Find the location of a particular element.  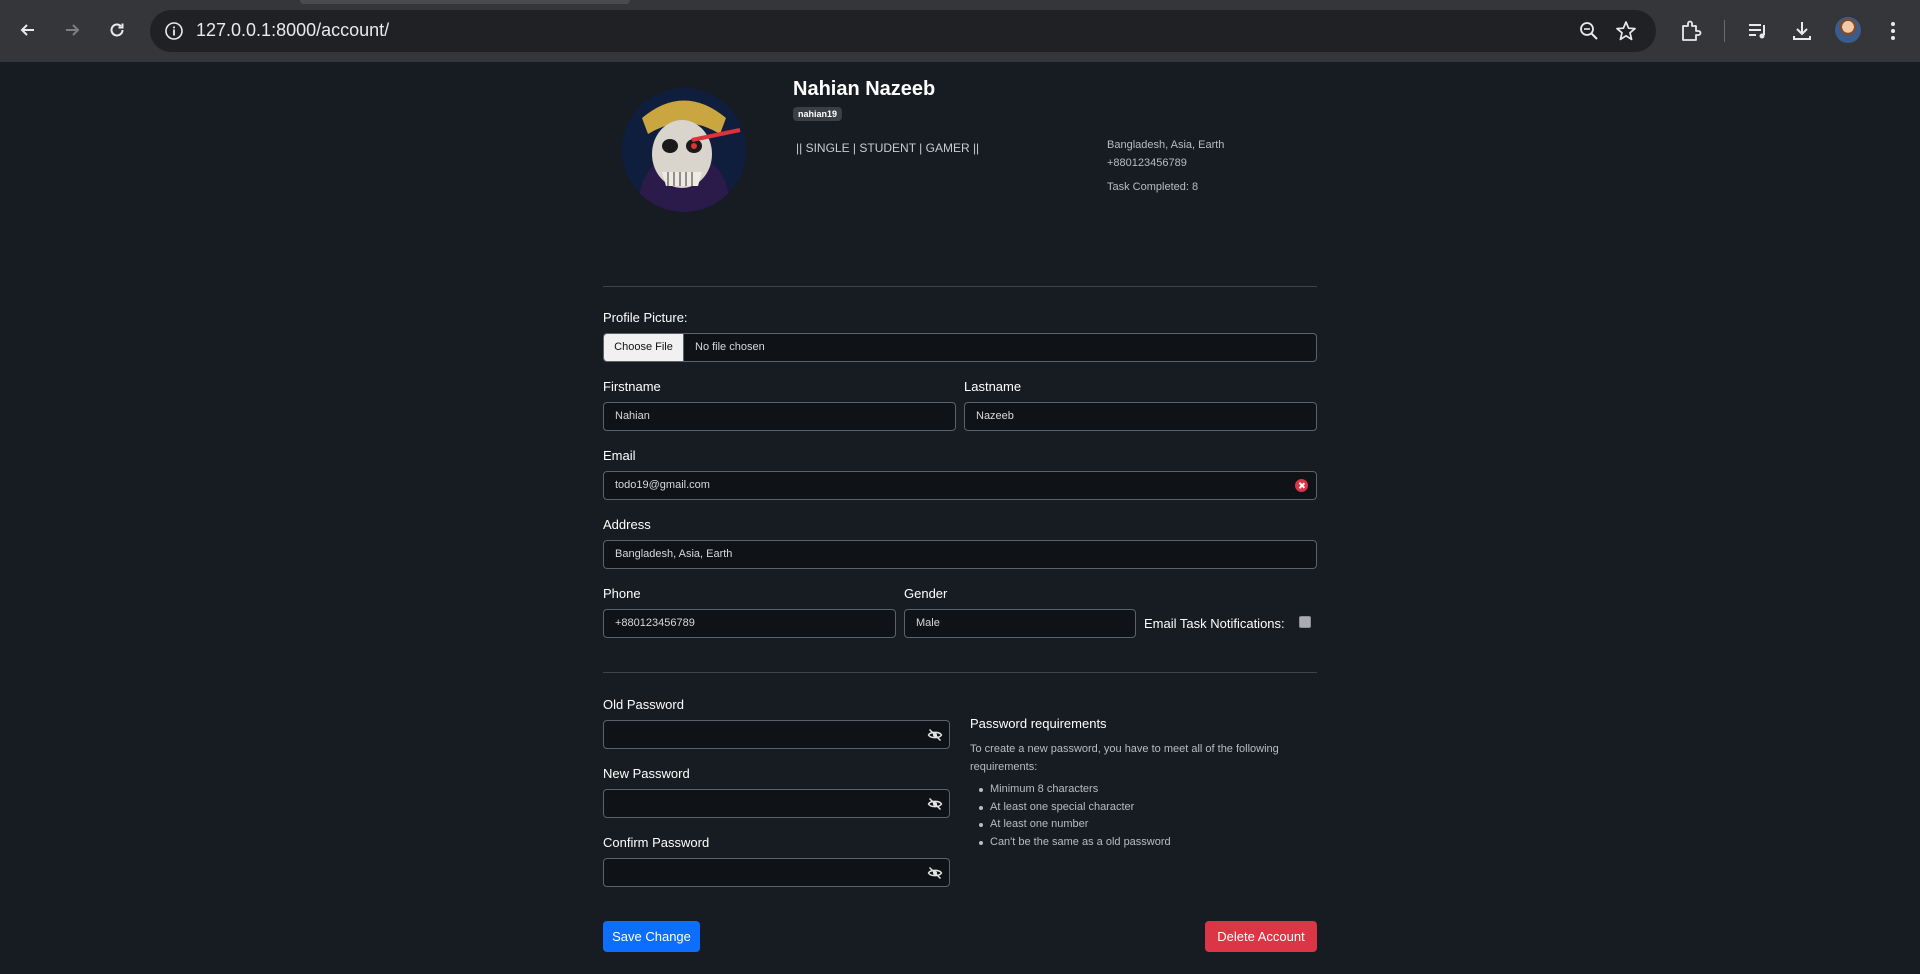

confirm-password-label: Confirm Password is located at coordinates (656, 842).